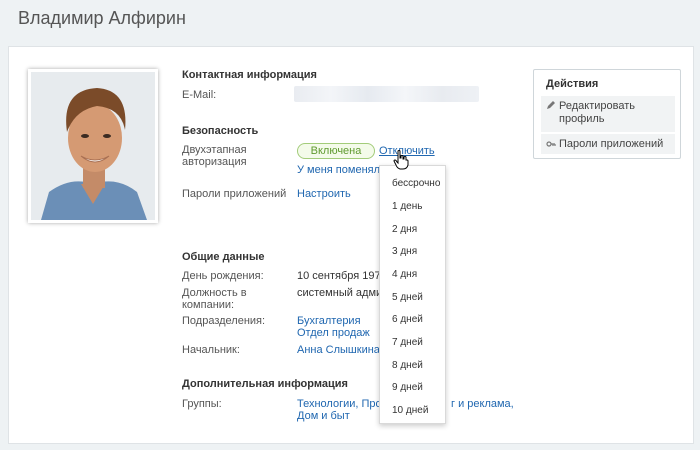 The height and width of the screenshot is (450, 700). What do you see at coordinates (333, 333) in the screenshot?
I see `department-link-sales: Отдел продаж` at bounding box center [333, 333].